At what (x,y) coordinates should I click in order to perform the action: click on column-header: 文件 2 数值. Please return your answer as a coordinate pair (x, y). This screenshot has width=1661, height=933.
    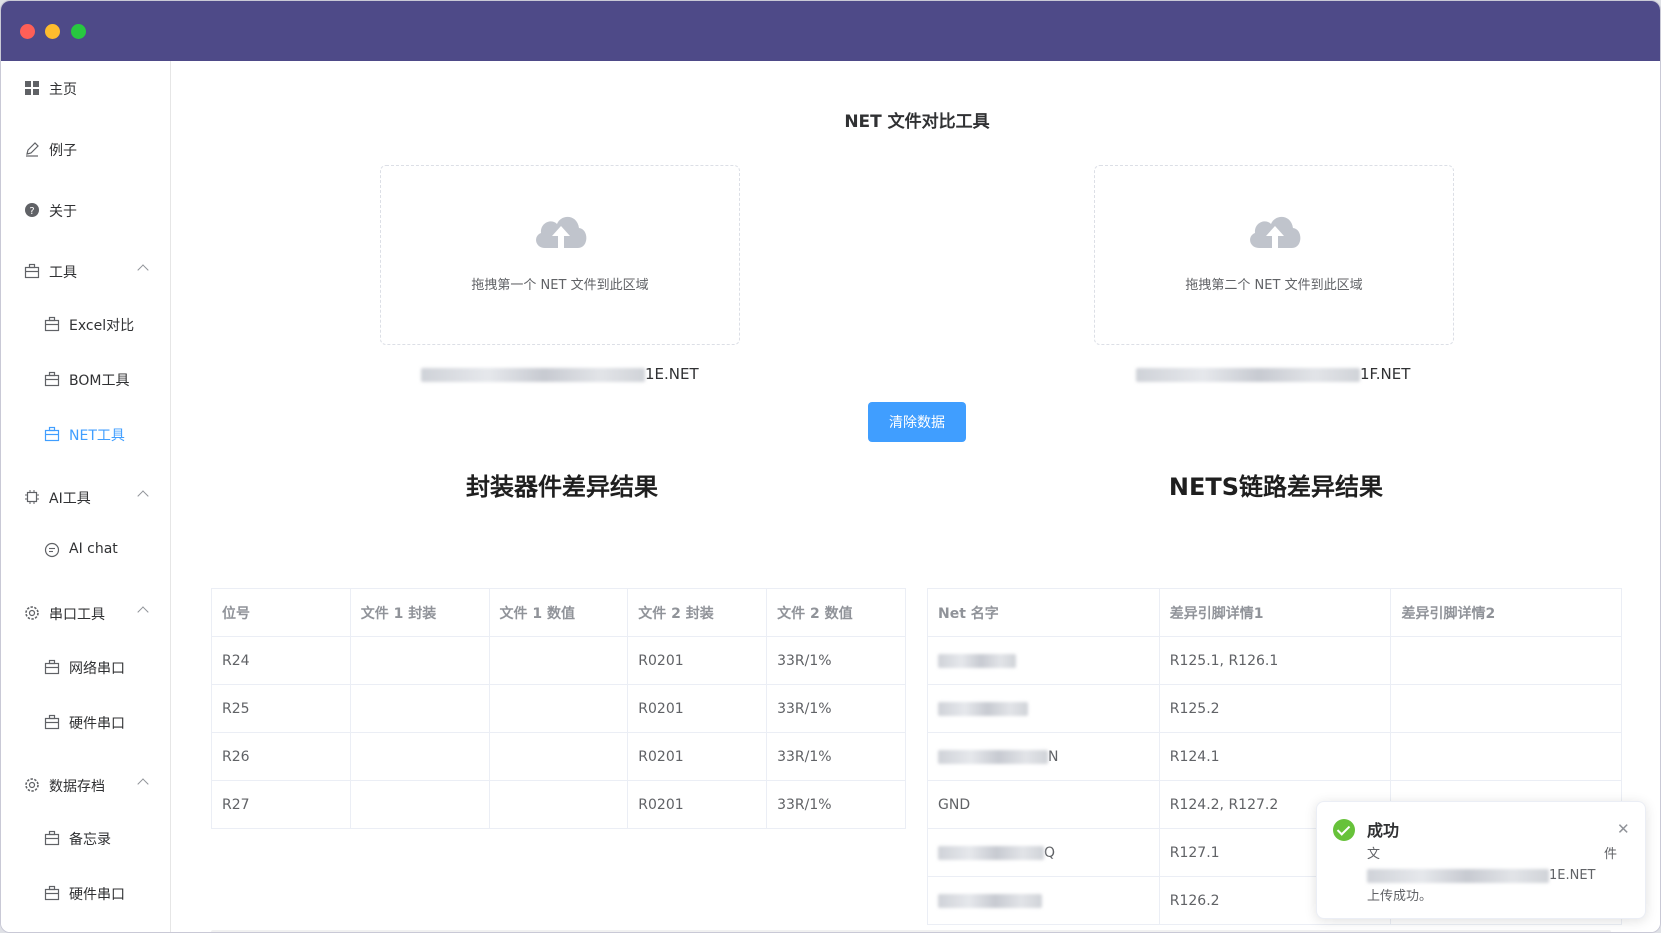
    Looking at the image, I should click on (836, 612).